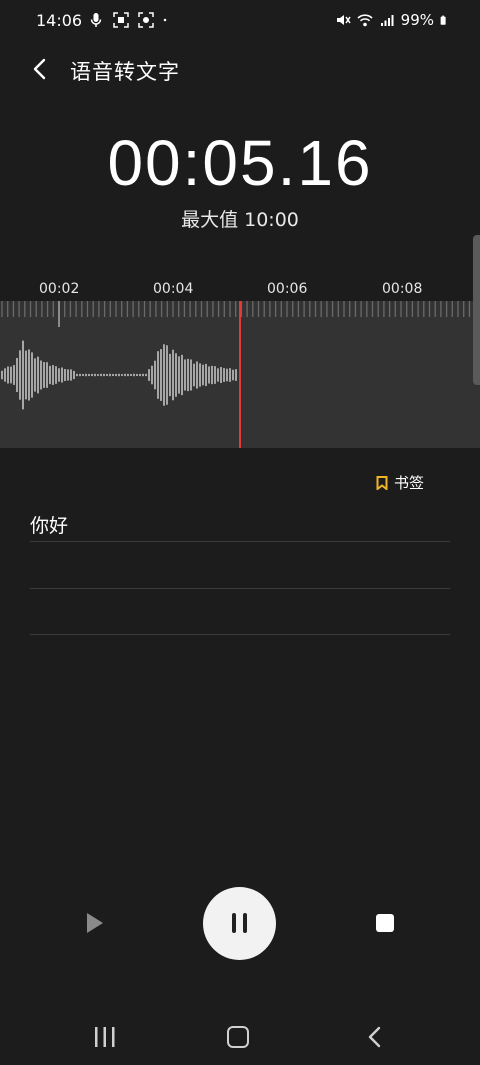 The height and width of the screenshot is (1065, 480). Describe the element at coordinates (95, 923) in the screenshot. I see `play-icon` at that location.